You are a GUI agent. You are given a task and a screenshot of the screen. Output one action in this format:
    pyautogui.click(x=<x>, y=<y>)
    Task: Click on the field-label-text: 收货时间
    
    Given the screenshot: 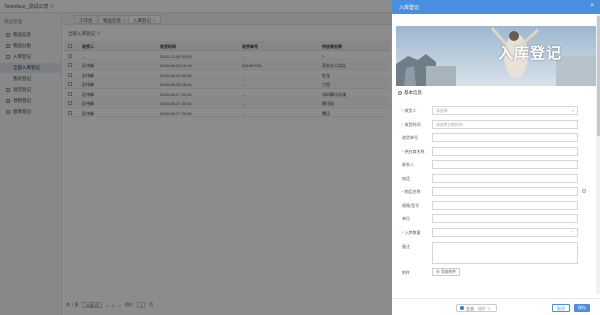 What is the action you would take?
    pyautogui.click(x=412, y=124)
    